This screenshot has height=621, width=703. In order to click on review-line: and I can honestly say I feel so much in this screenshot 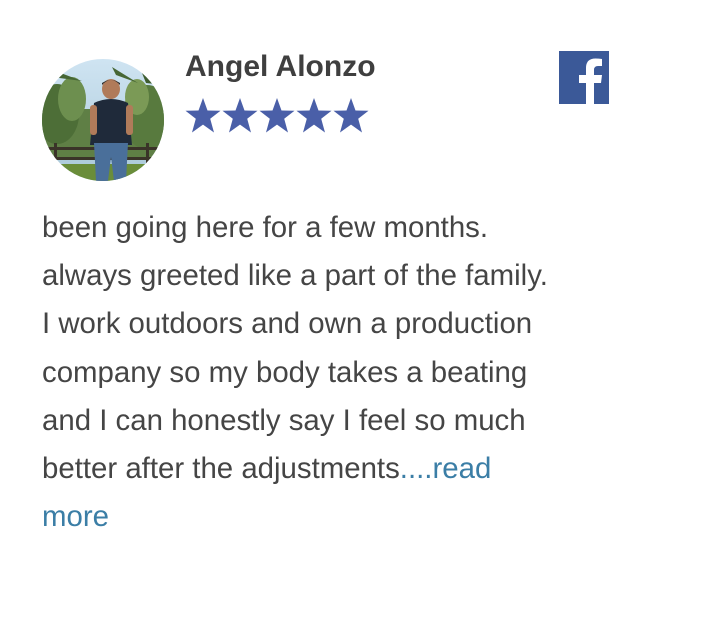, I will do `click(284, 420)`.